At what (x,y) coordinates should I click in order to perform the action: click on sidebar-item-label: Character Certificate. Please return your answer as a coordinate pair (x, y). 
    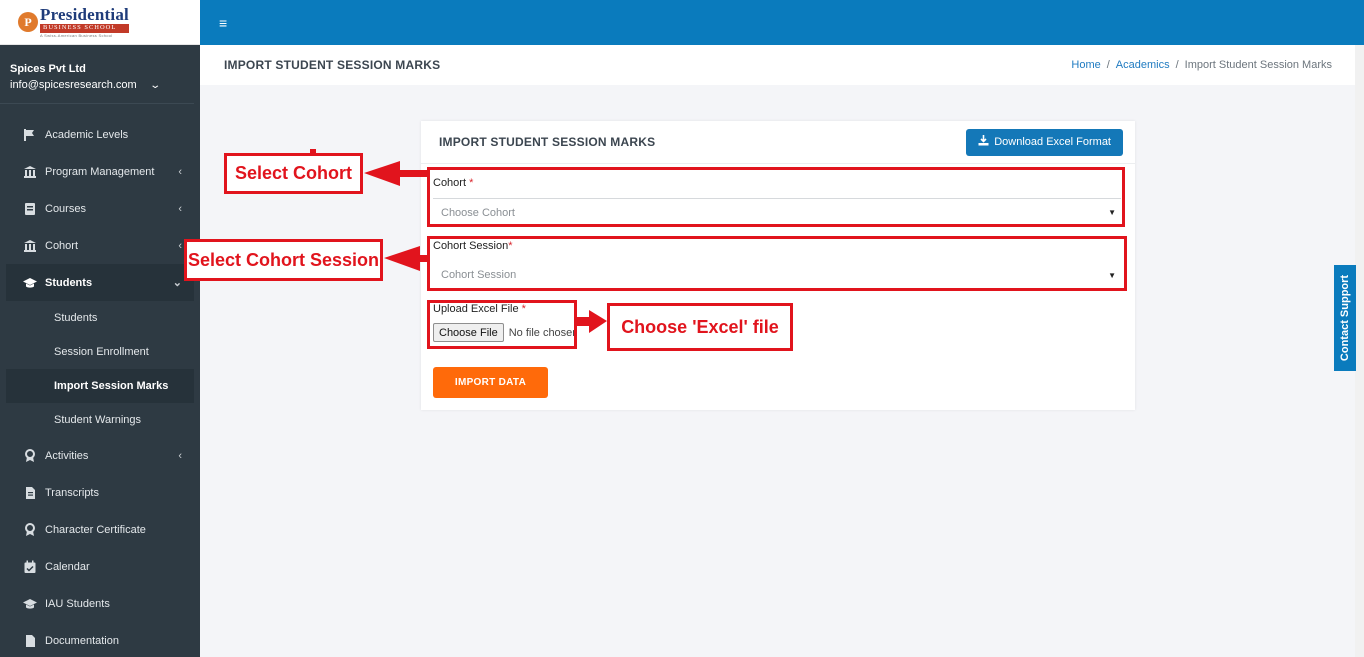
    Looking at the image, I should click on (95, 529).